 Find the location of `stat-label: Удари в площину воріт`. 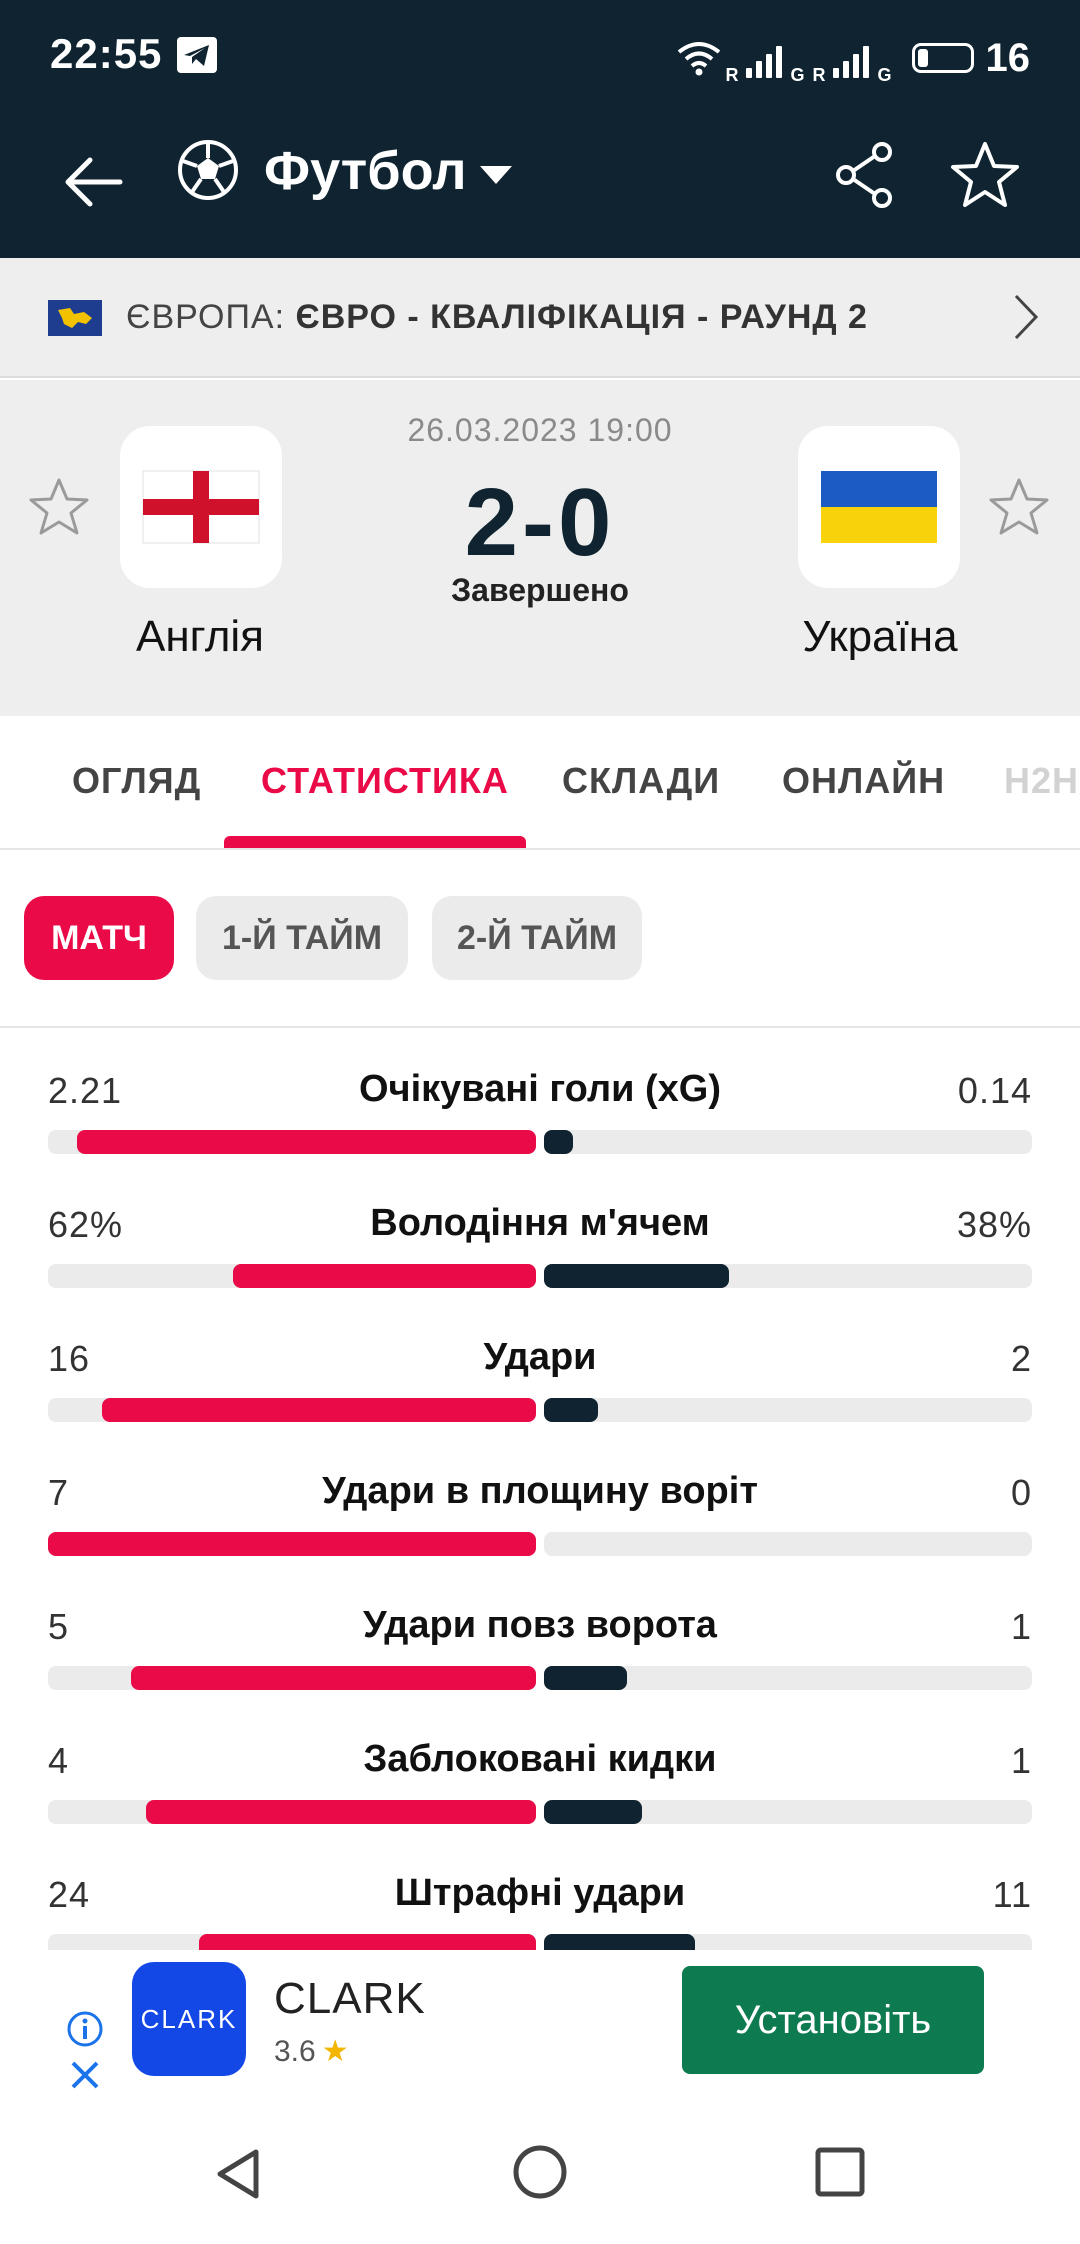

stat-label: Удари в площину воріт is located at coordinates (540, 1491).